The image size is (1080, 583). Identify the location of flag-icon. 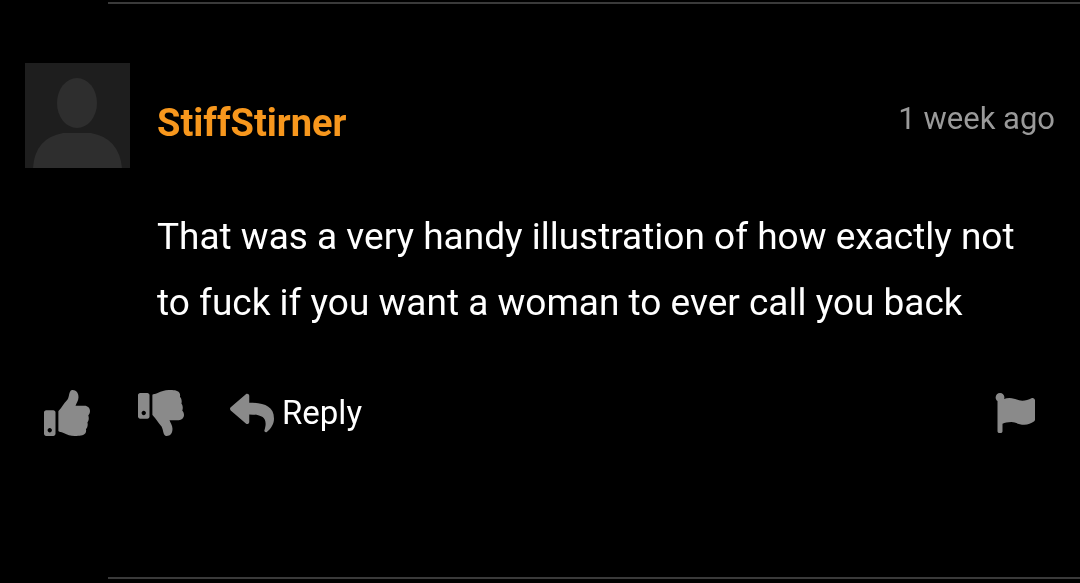
(1015, 412).